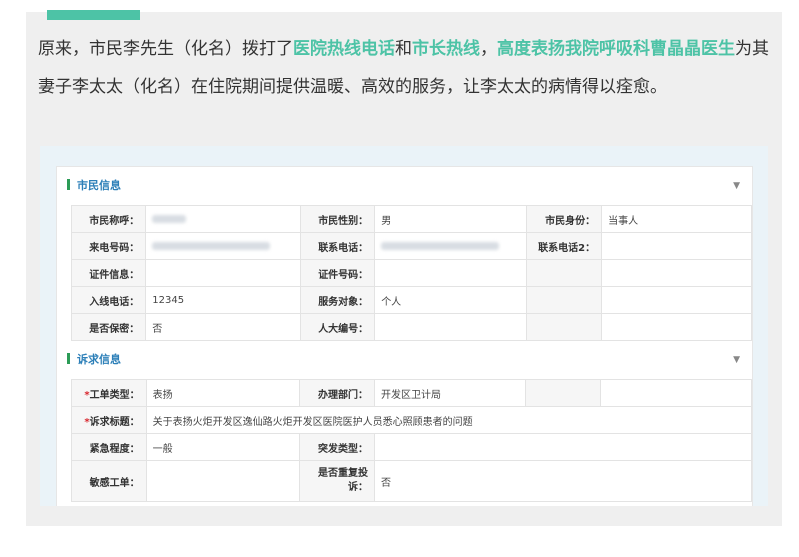 The height and width of the screenshot is (557, 799). What do you see at coordinates (450, 327) in the screenshot?
I see `npc-field` at bounding box center [450, 327].